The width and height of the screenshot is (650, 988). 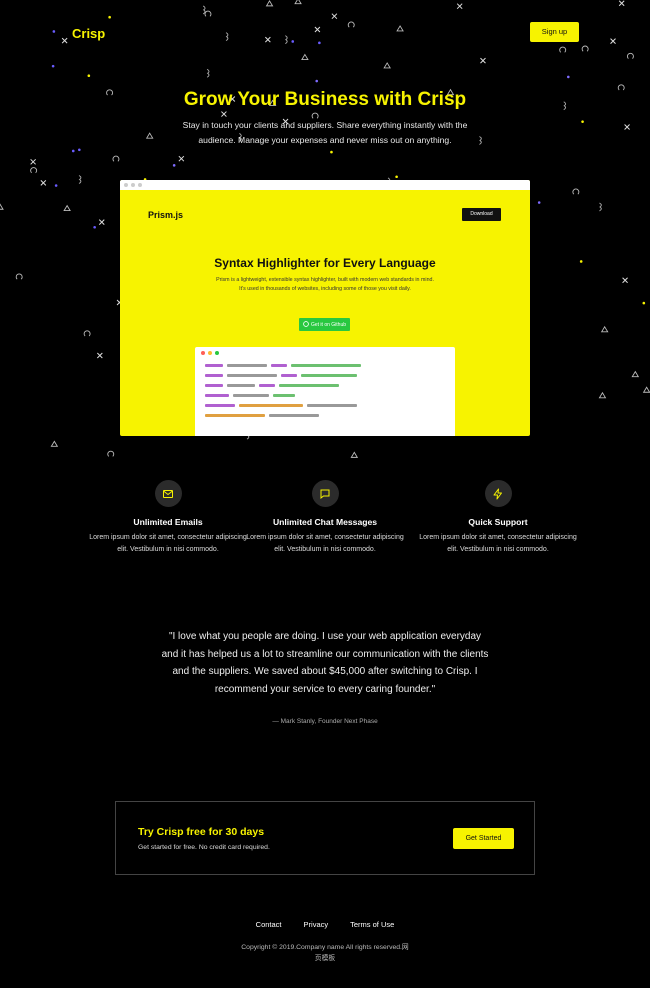 I want to click on footer-nav: Contact Privacy Terms of Use, so click(x=325, y=924).